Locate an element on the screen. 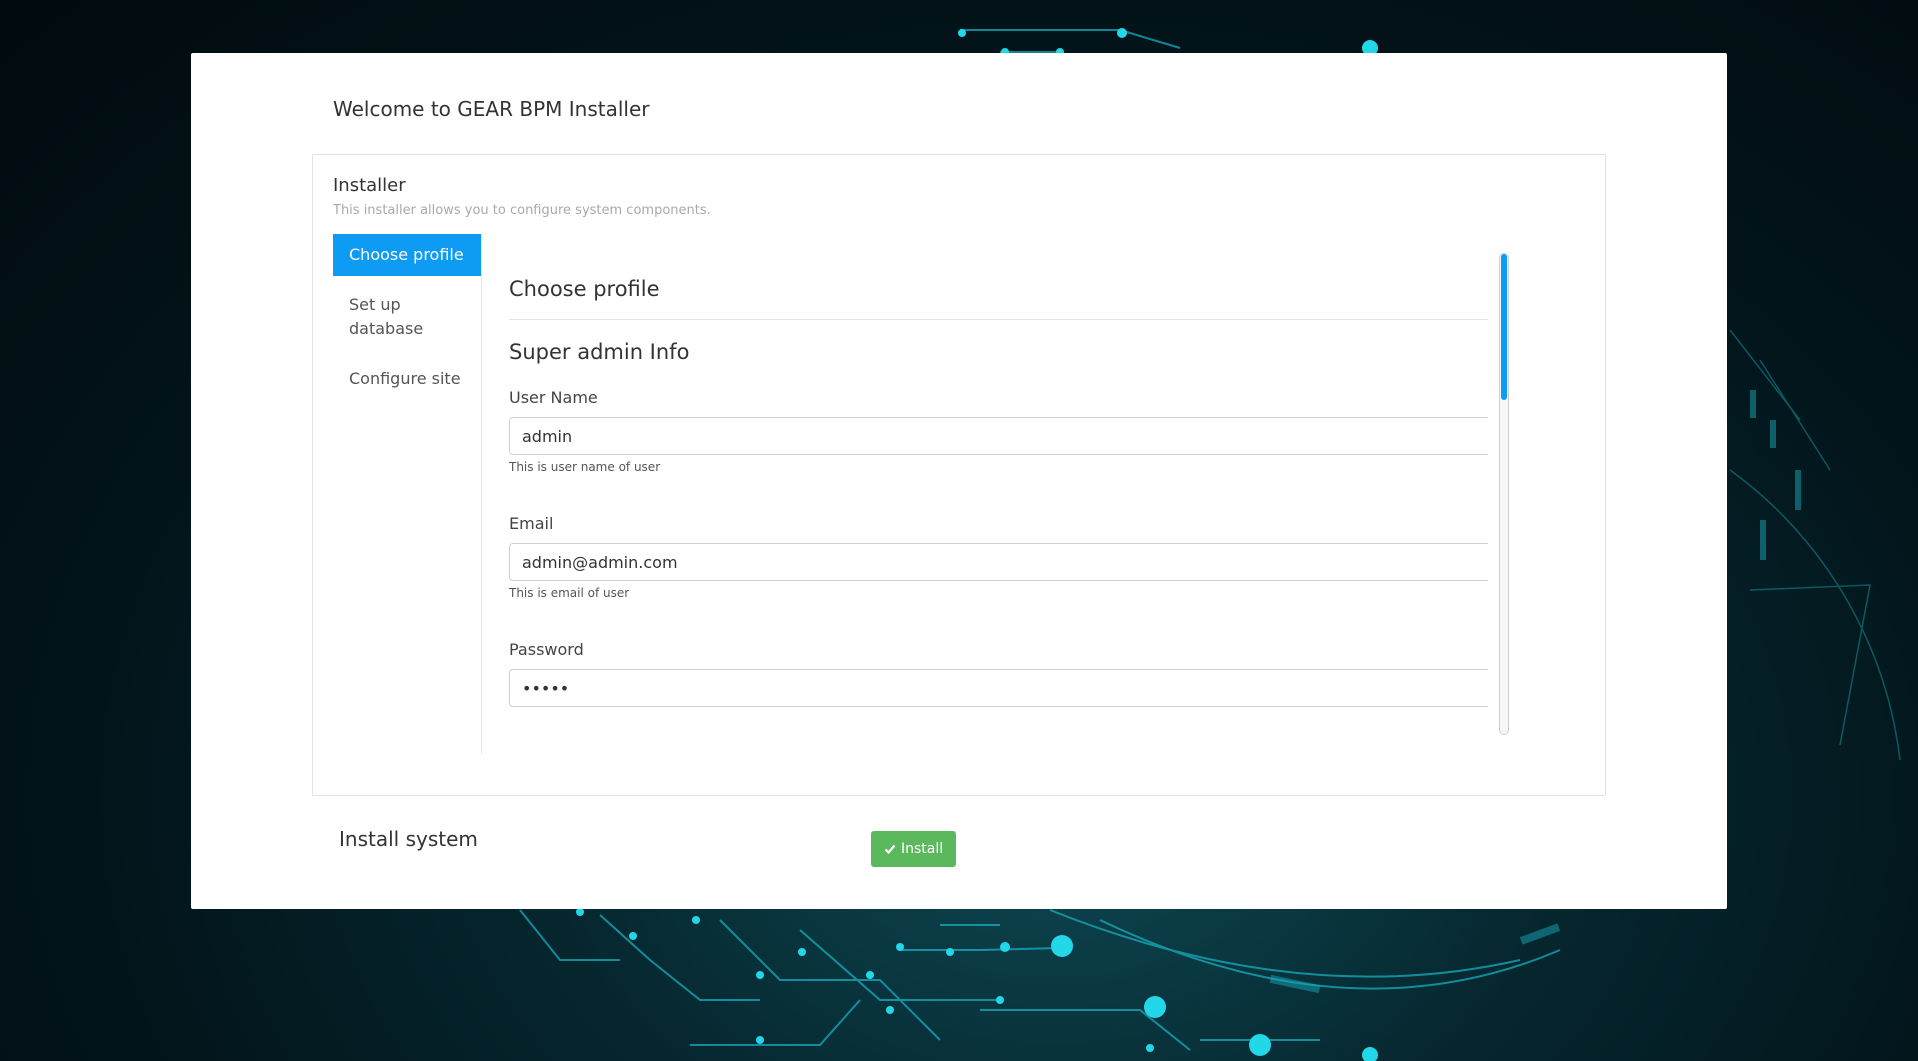 Image resolution: width=1918 pixels, height=1061 pixels. content-scrollbar is located at coordinates (1504, 494).